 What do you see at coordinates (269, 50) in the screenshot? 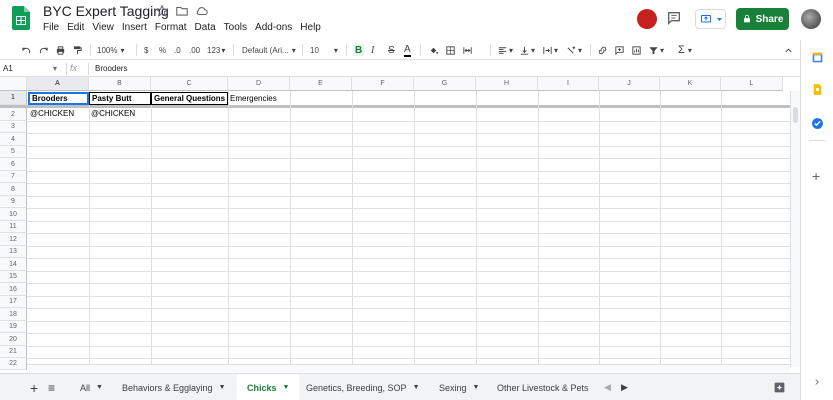
I see `font-select: Default (Ari... ▾` at bounding box center [269, 50].